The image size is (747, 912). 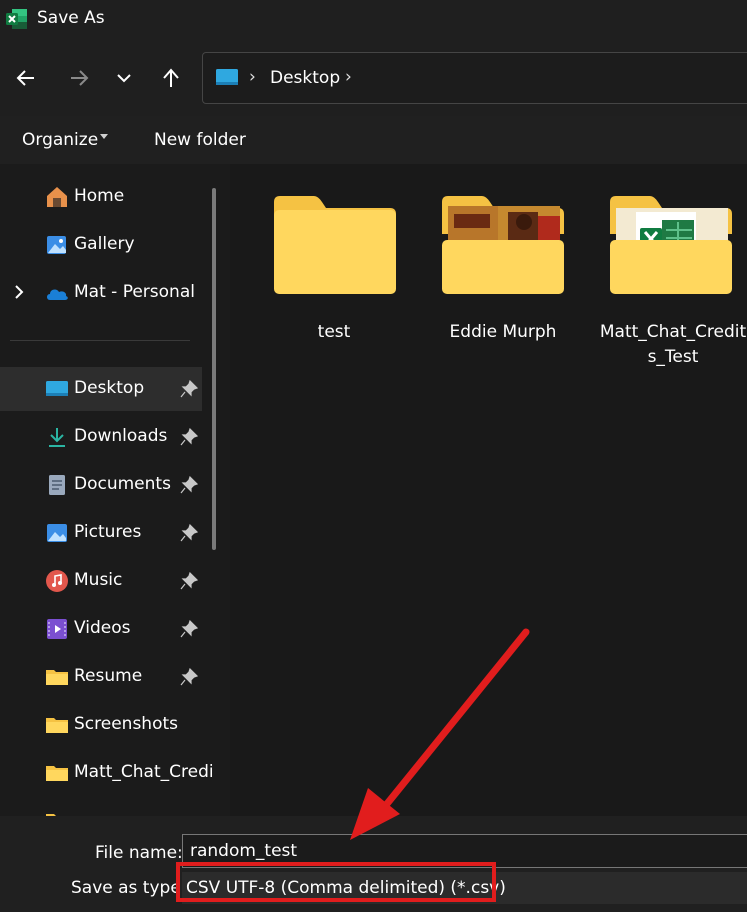 What do you see at coordinates (373, 20) in the screenshot?
I see `title-bar: Save As` at bounding box center [373, 20].